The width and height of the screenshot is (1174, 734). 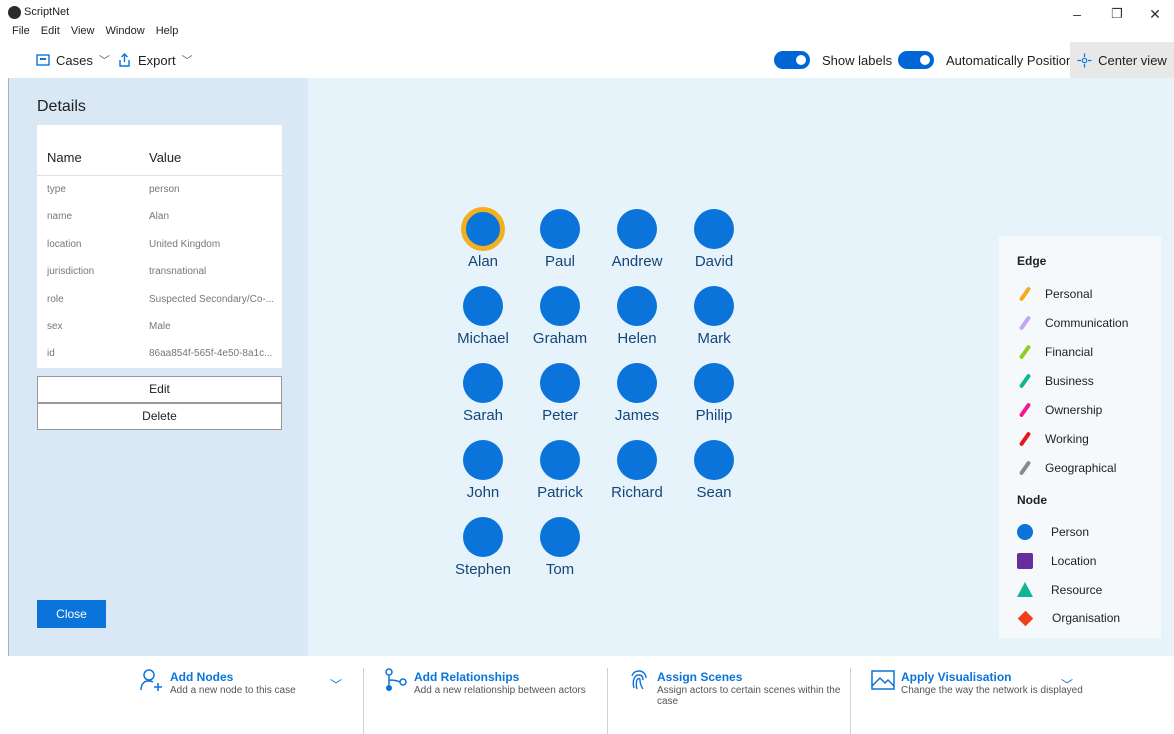 I want to click on graph-node-label: Mark, so click(x=714, y=338).